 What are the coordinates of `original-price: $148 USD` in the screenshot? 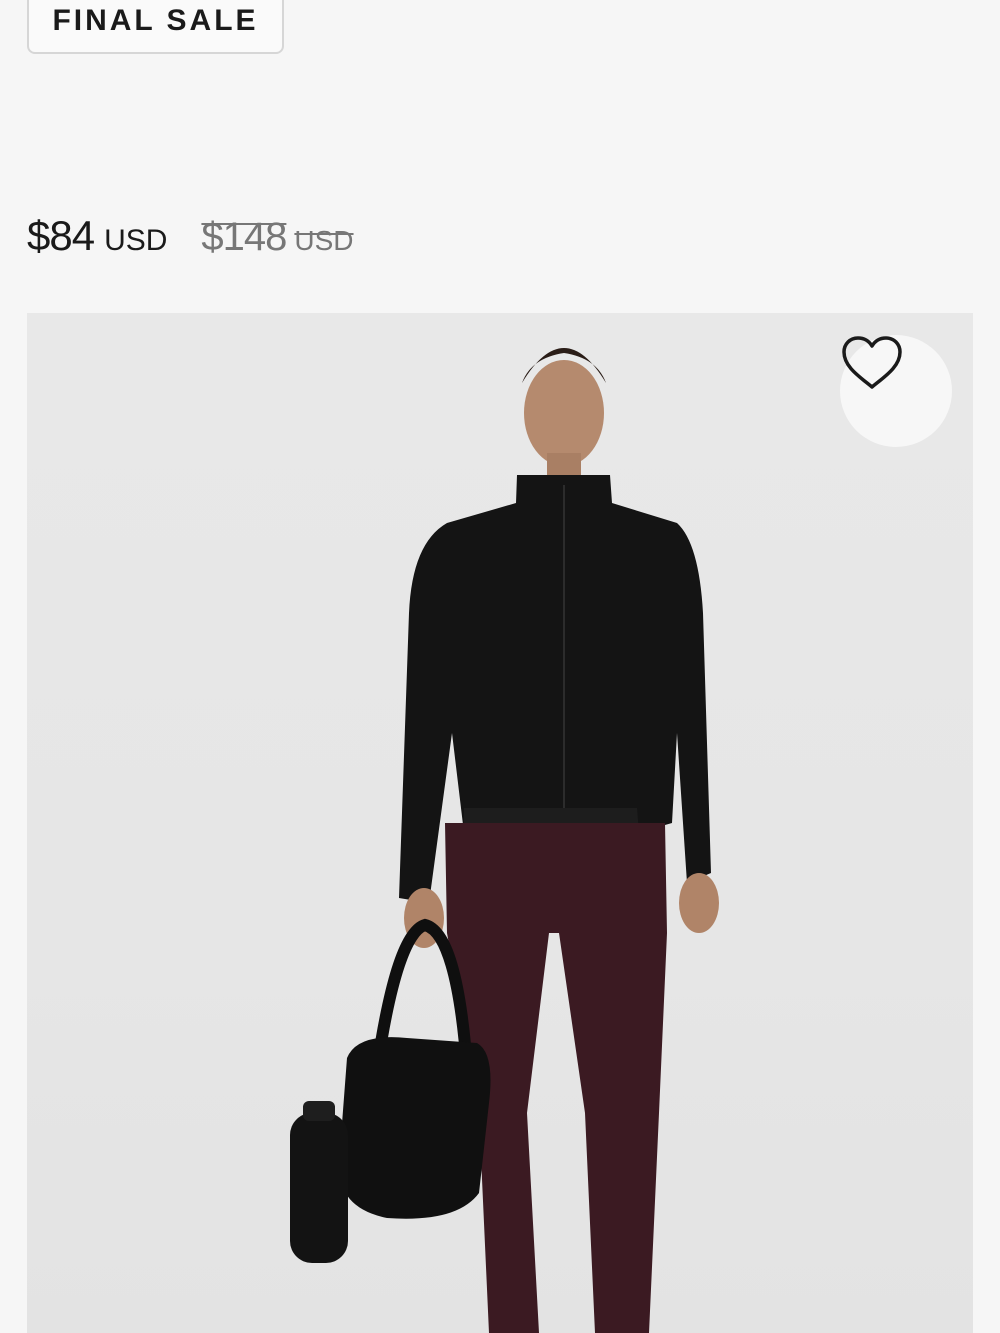 It's located at (277, 237).